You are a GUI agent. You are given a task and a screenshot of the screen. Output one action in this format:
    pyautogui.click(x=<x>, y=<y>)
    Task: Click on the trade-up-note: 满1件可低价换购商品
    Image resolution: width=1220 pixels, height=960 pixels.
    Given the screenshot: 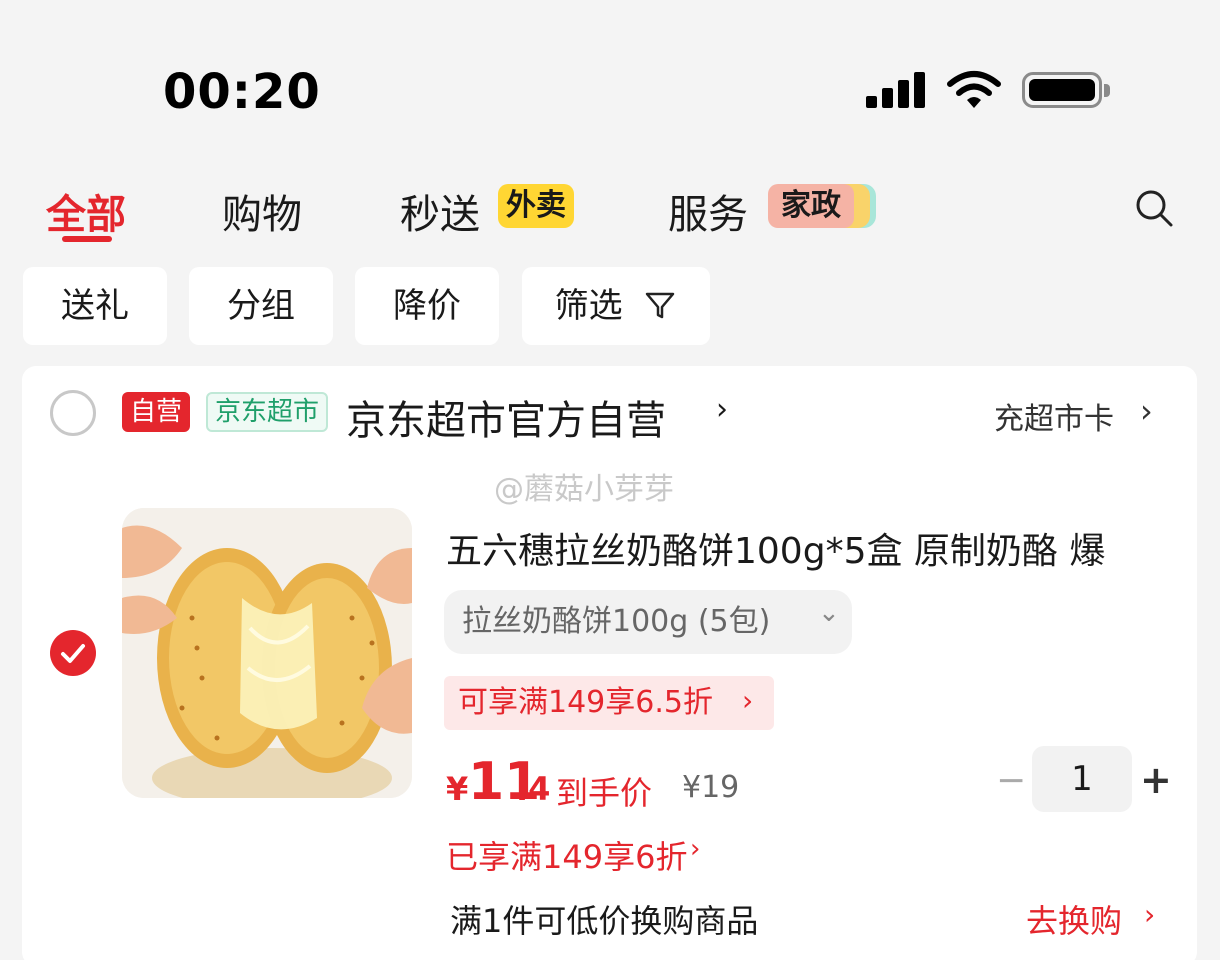 What is the action you would take?
    pyautogui.click(x=604, y=921)
    